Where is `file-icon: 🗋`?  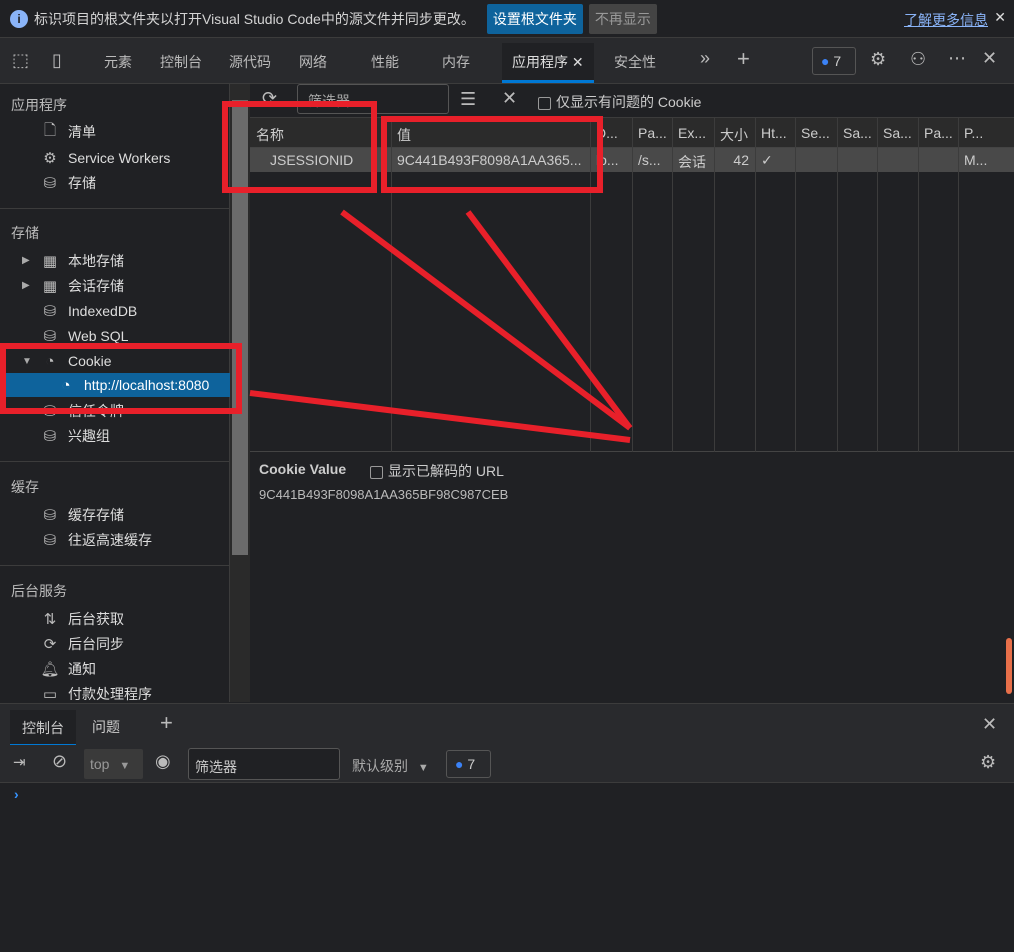 file-icon: 🗋 is located at coordinates (50, 130).